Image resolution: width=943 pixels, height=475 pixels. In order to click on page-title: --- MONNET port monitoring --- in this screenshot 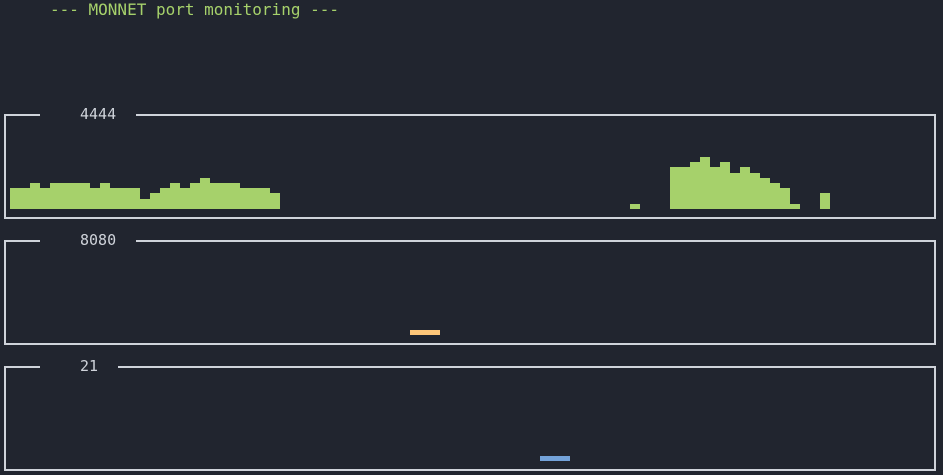, I will do `click(194, 9)`.